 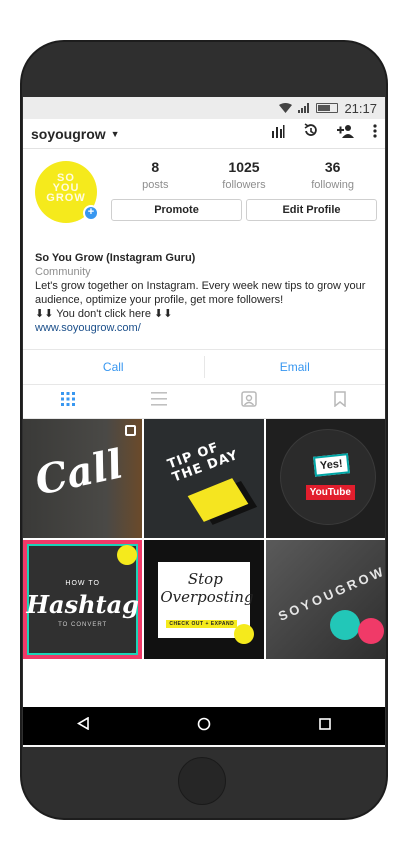 I want to click on more-options-icon, so click(x=375, y=133).